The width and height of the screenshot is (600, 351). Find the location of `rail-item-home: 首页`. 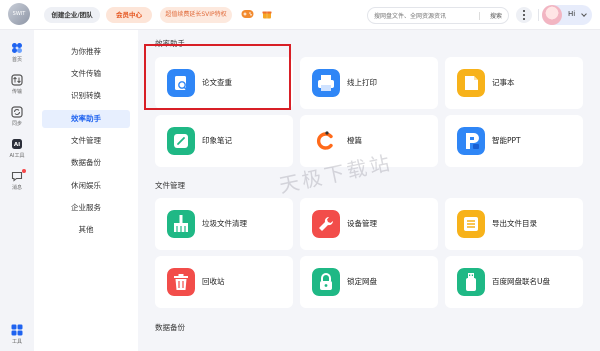

rail-item-home: 首页 is located at coordinates (17, 54).